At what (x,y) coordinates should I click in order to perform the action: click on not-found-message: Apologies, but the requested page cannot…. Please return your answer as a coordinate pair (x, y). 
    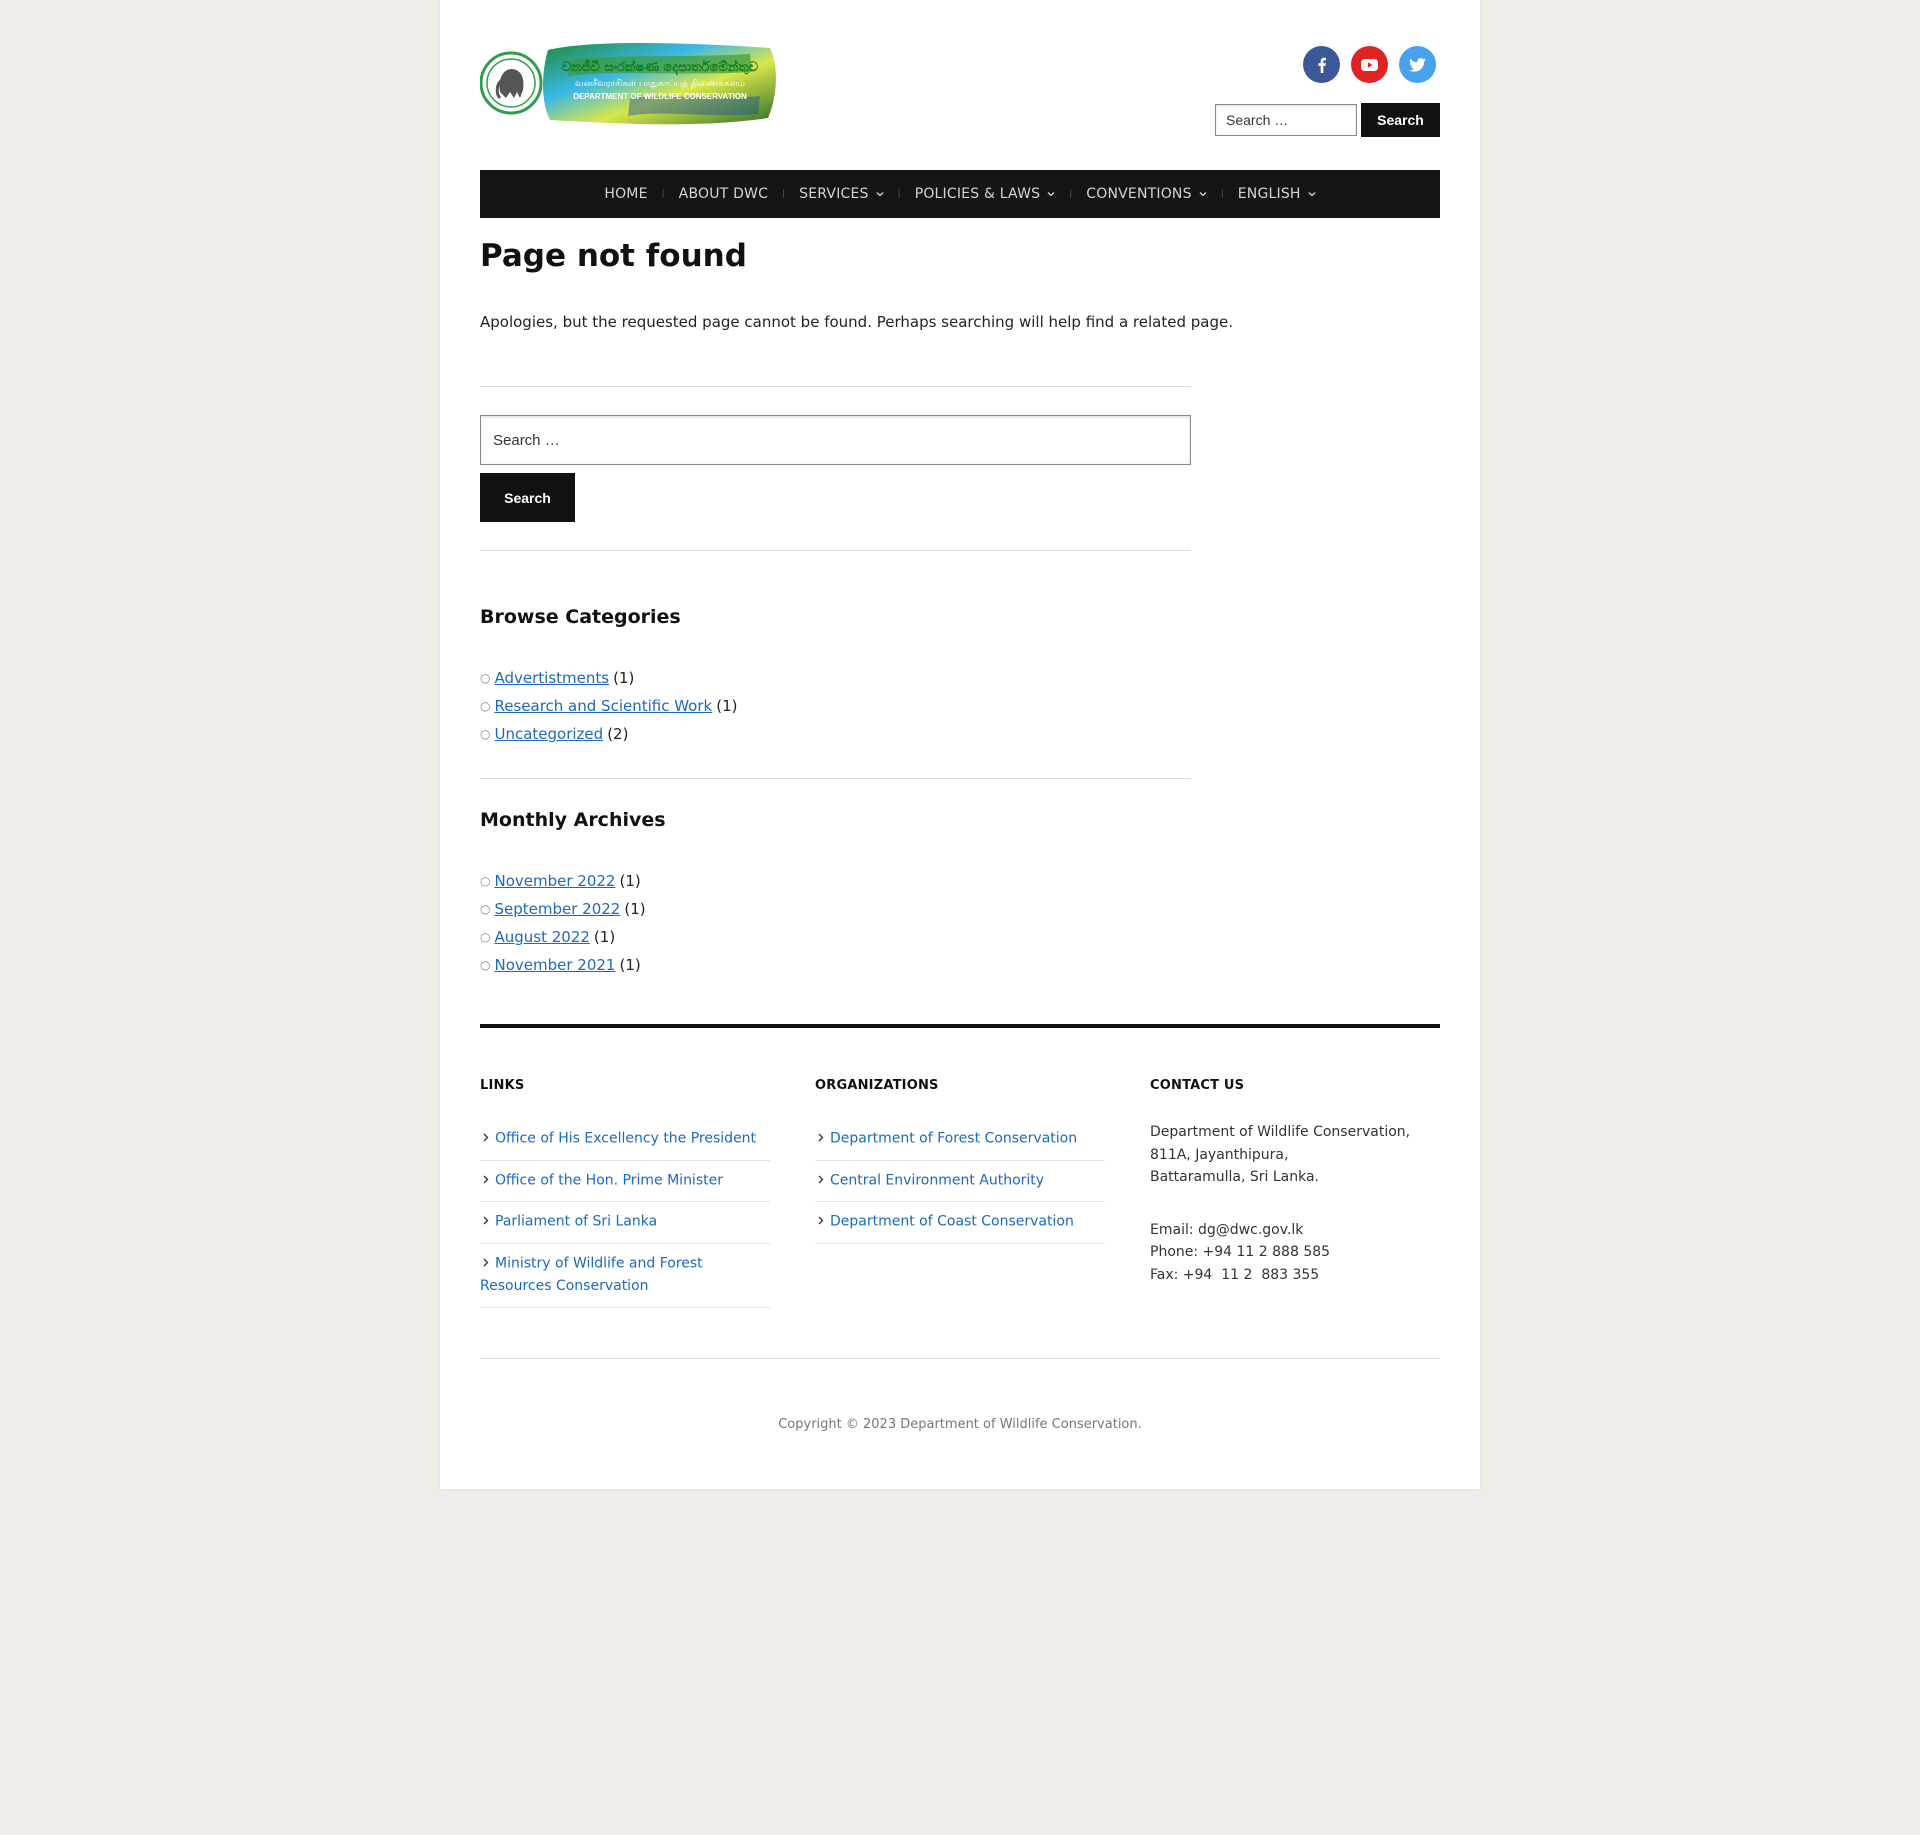
    Looking at the image, I should click on (856, 322).